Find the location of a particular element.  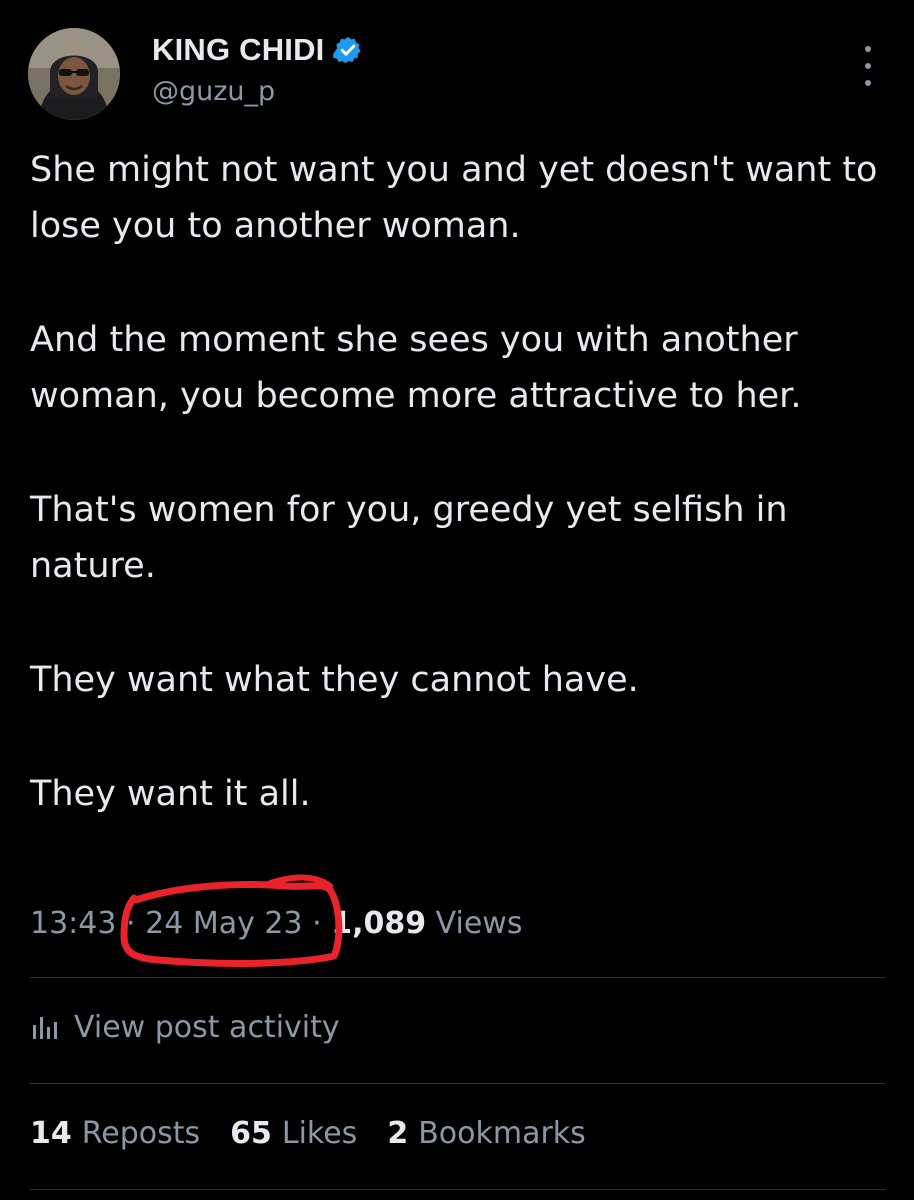

view-post-activity-button: View post activity is located at coordinates (185, 1027).